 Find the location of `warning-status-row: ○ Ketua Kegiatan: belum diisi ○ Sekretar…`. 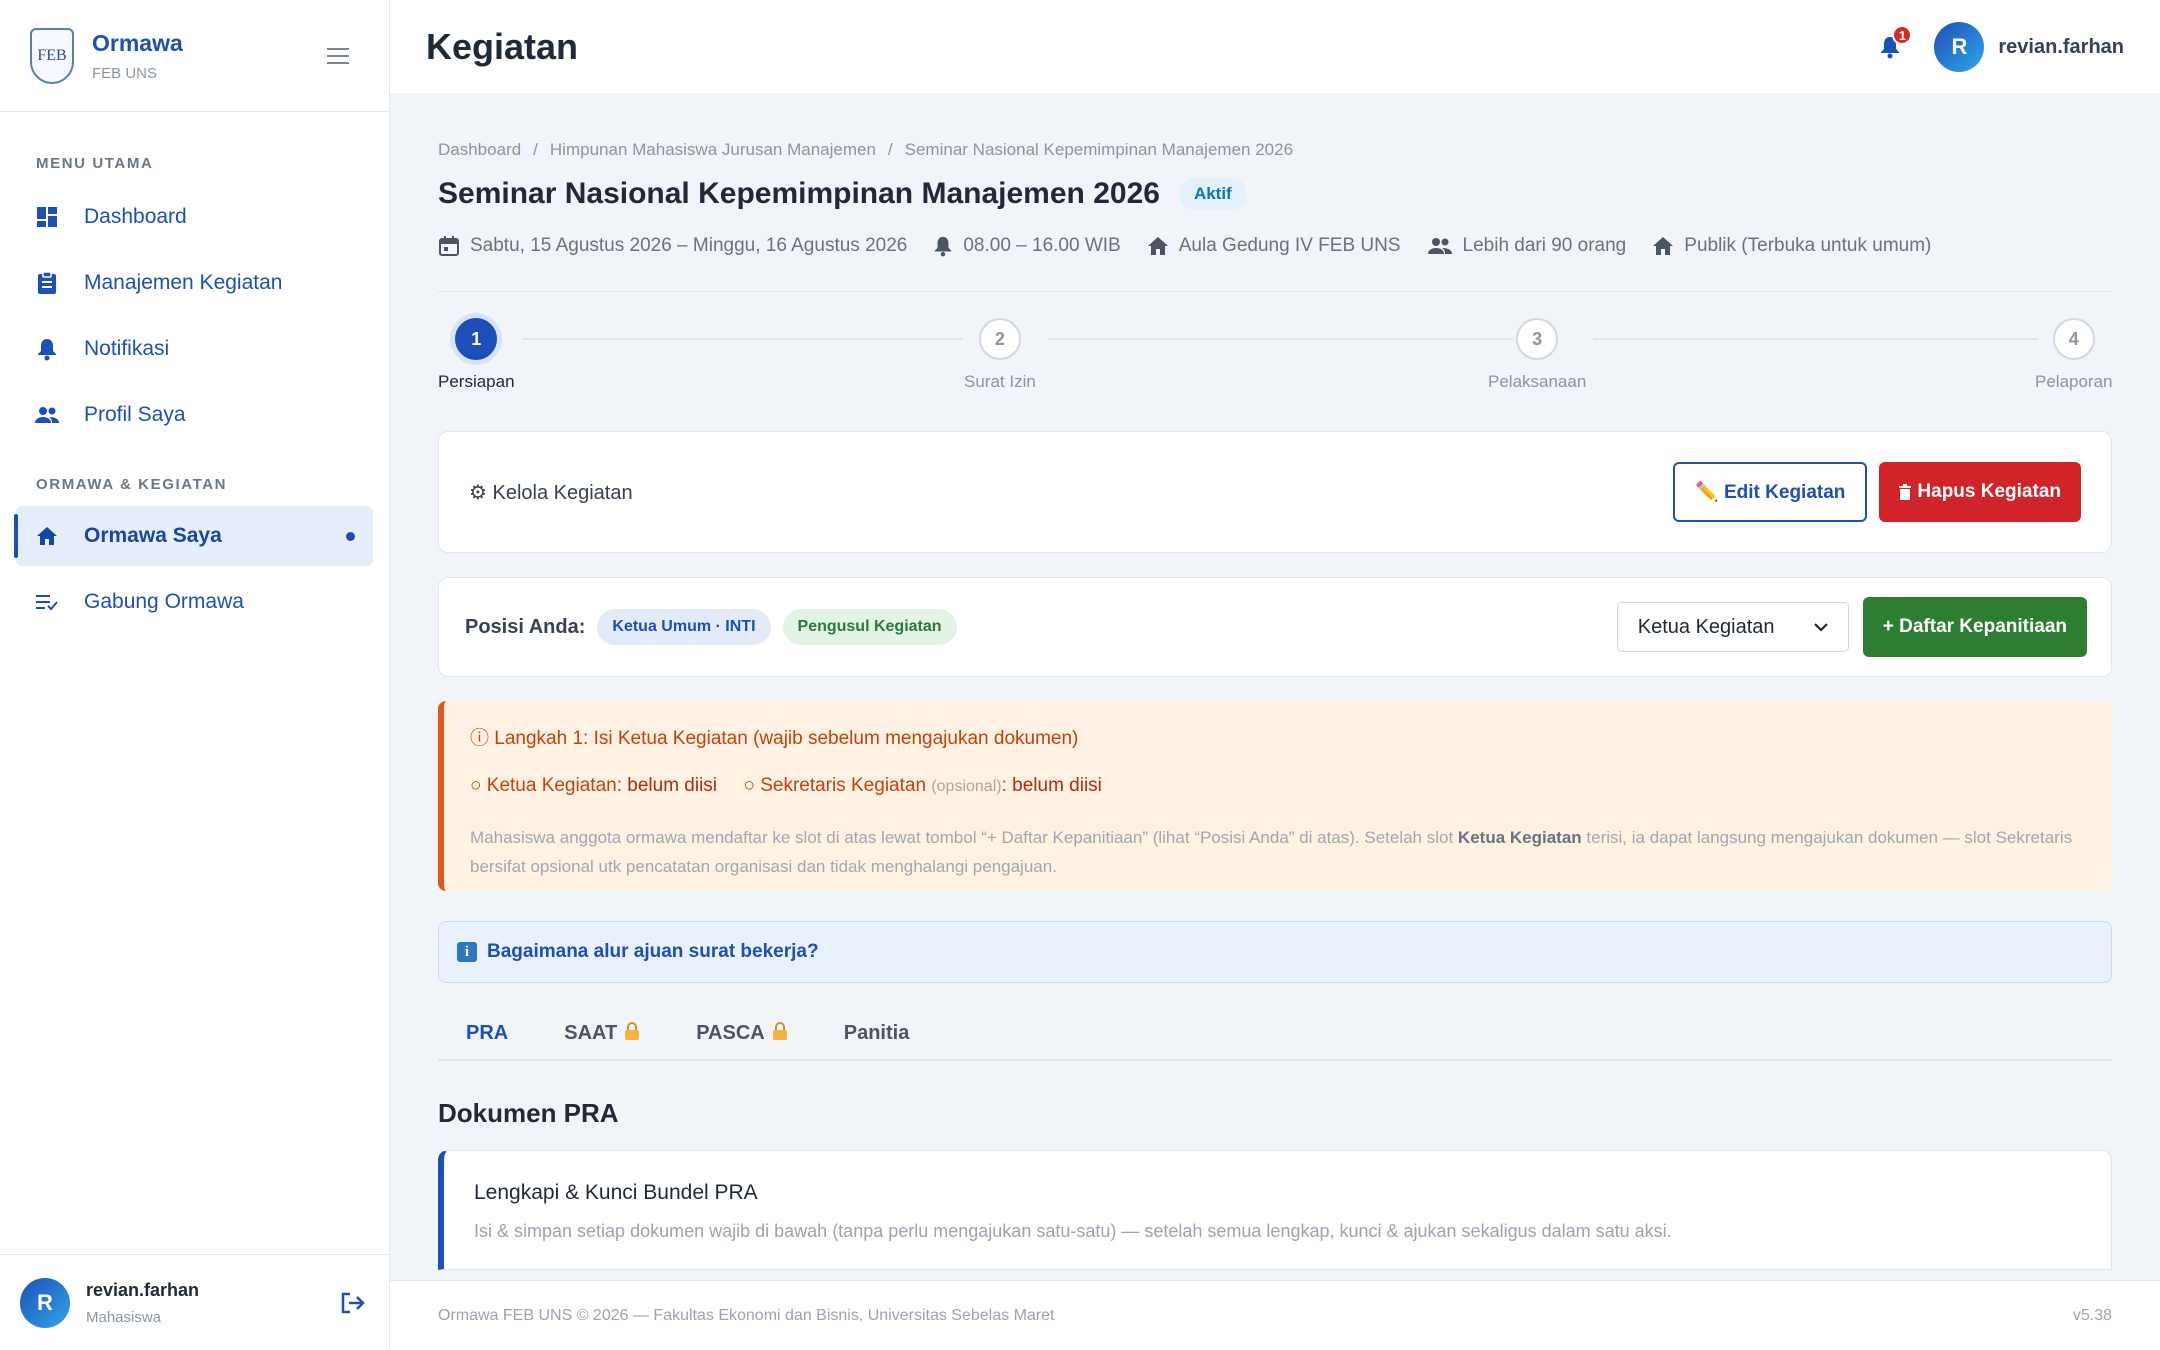

warning-status-row: ○ Ketua Kegiatan: belum diisi ○ Sekretar… is located at coordinates (786, 785).